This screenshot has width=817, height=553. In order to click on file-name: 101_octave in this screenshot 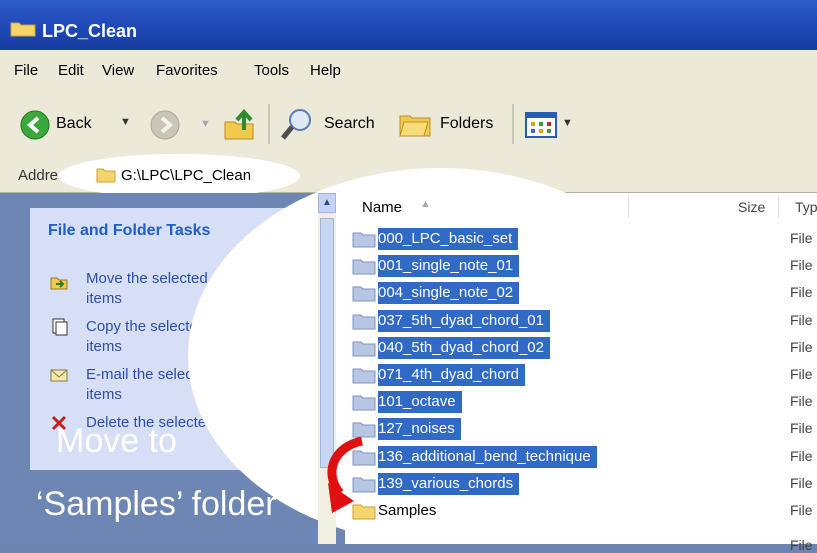, I will do `click(420, 402)`.